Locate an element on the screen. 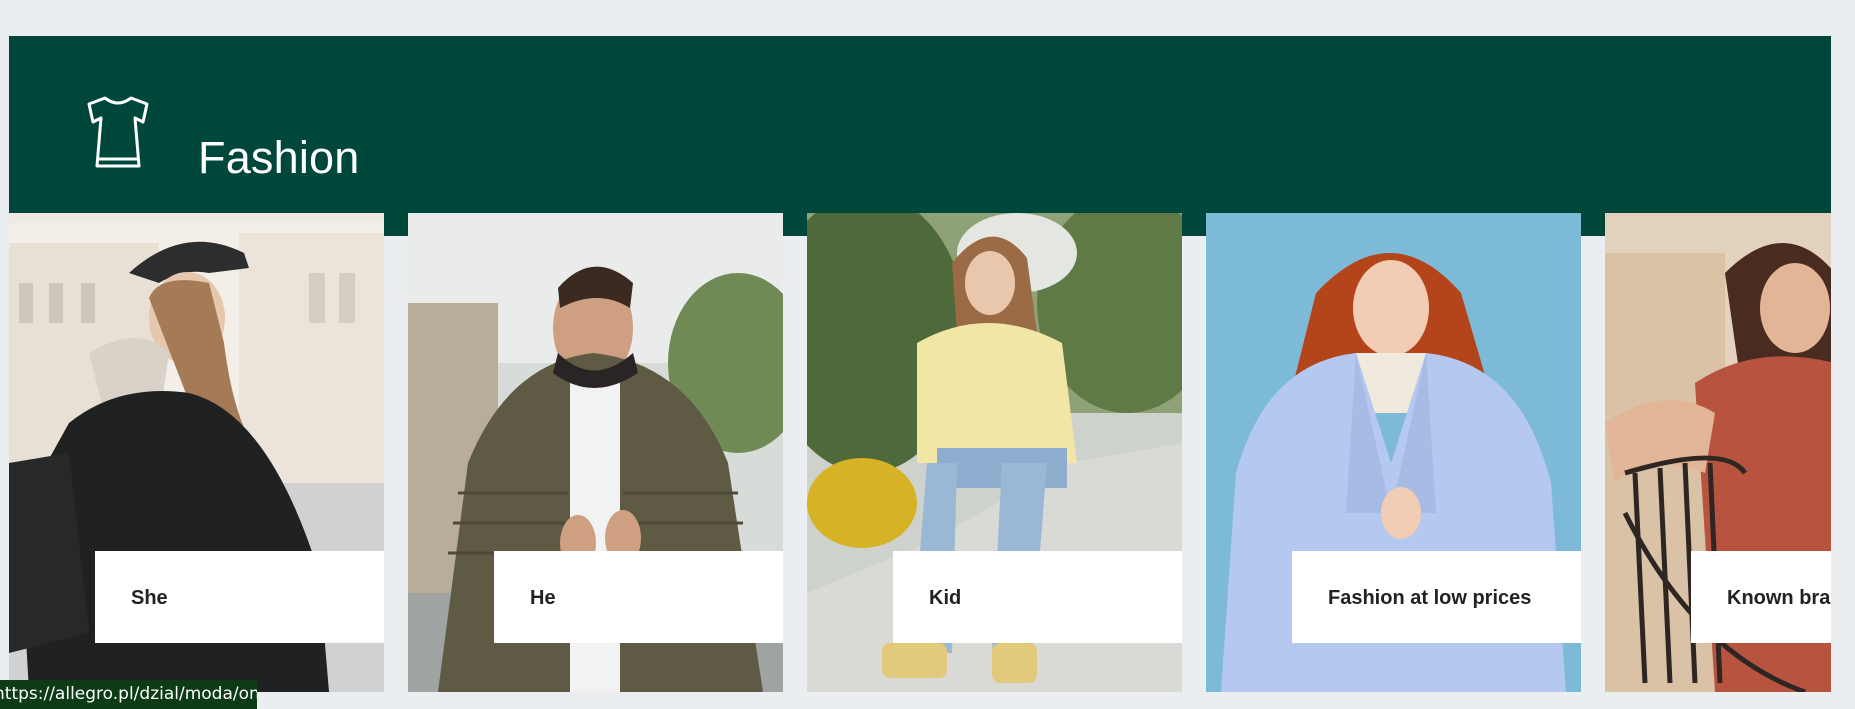  dress-icon is located at coordinates (118, 132).